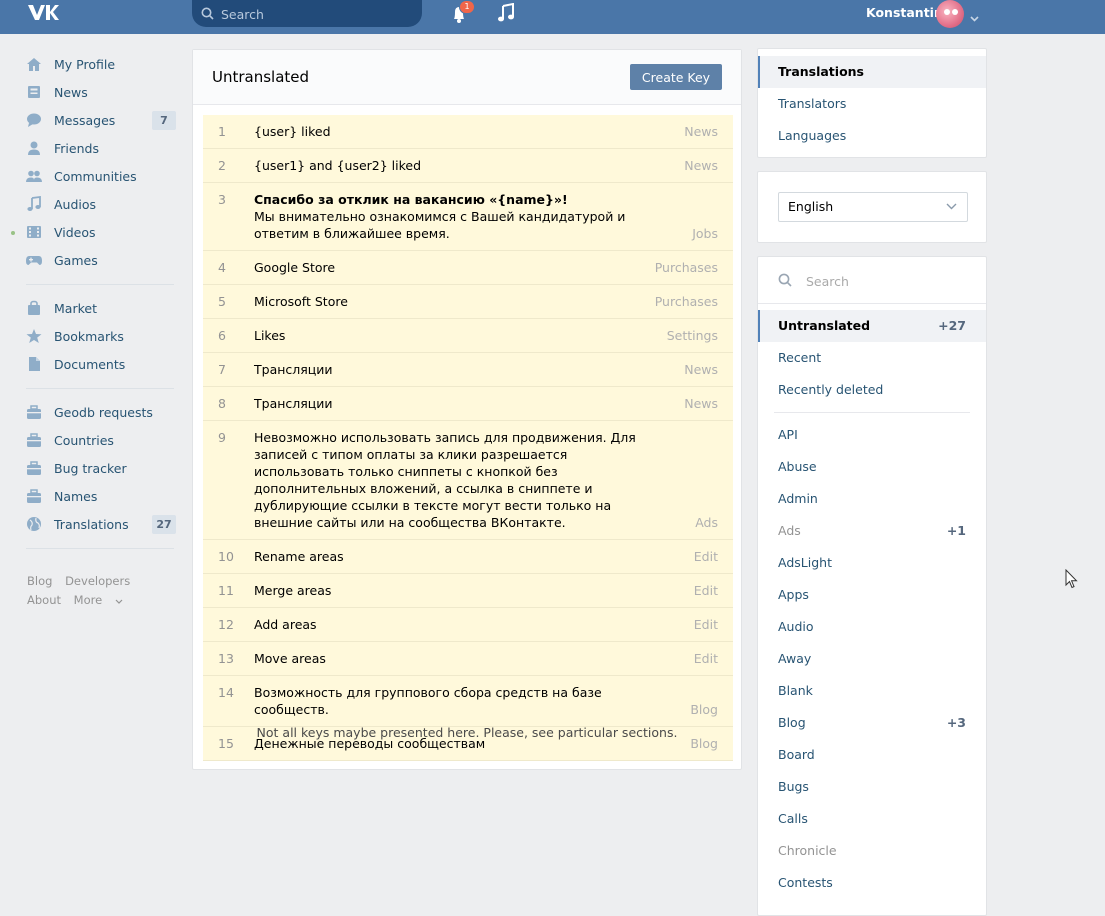  Describe the element at coordinates (301, 301) in the screenshot. I see `row-text: Microsoft Store` at that location.